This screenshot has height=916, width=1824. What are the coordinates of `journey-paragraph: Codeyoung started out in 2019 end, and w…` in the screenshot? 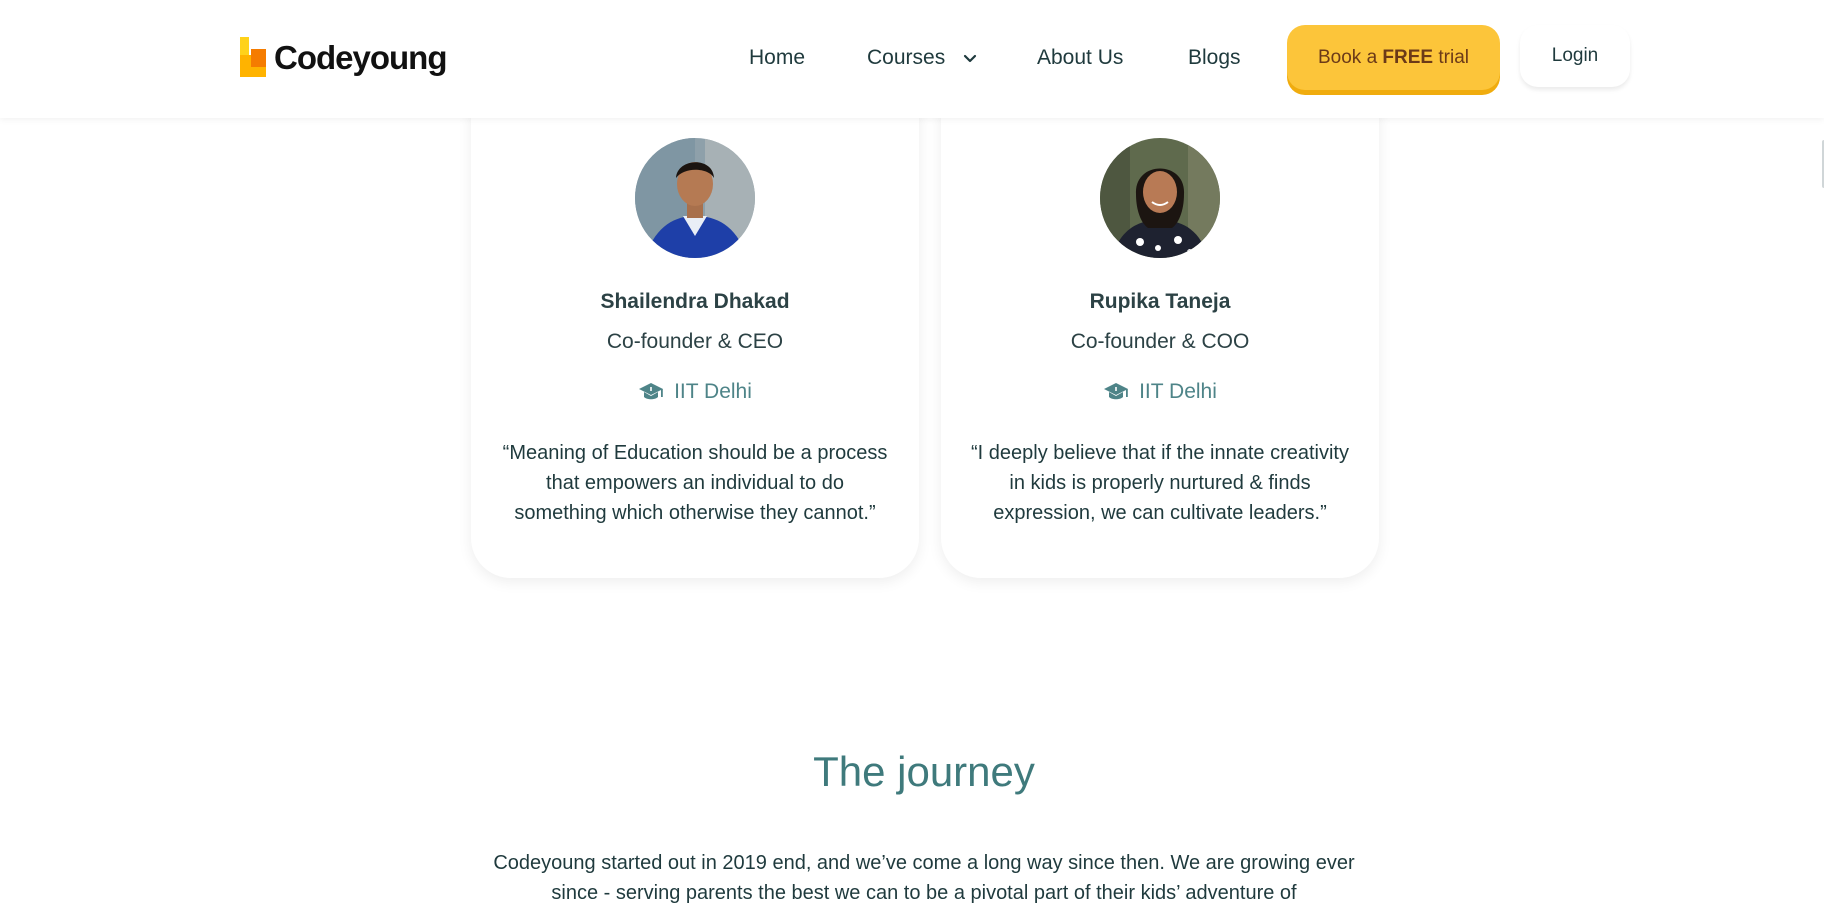 It's located at (924, 878).